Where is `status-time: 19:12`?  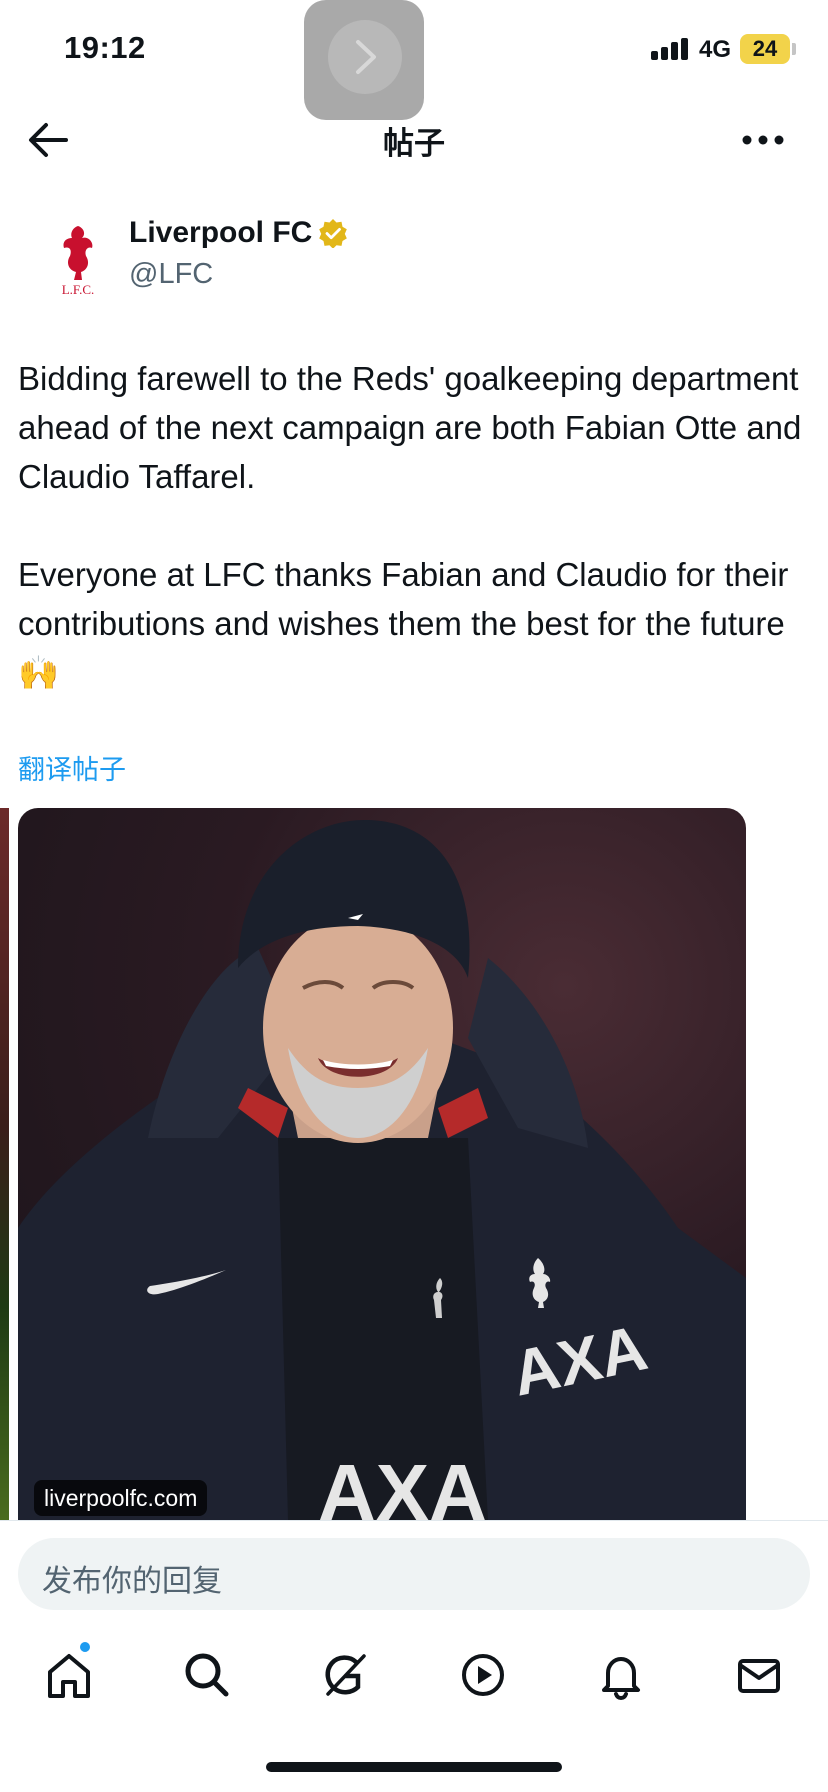 status-time: 19:12 is located at coordinates (105, 47).